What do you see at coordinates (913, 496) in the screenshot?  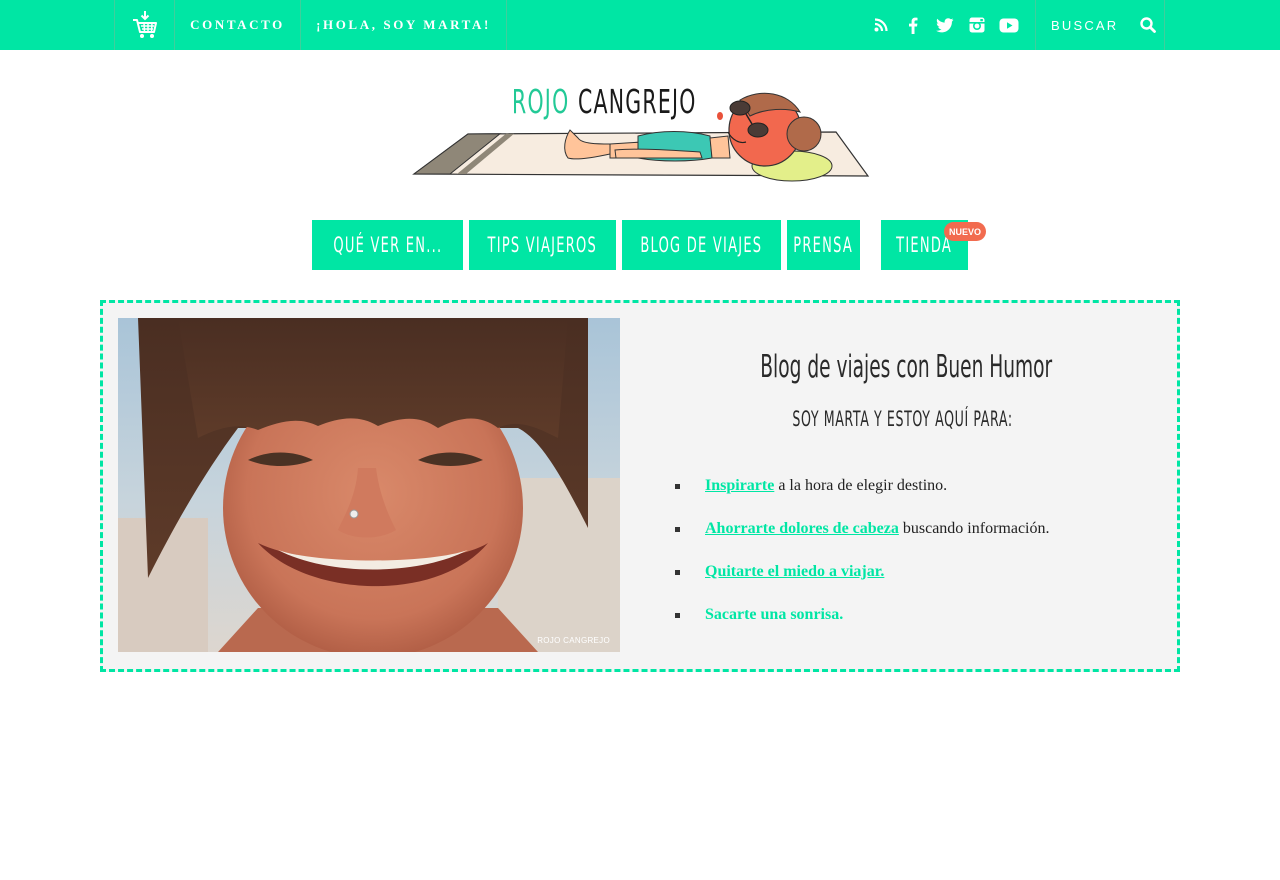 I see `list-item: Inspirarte a la hora de elegir destino.` at bounding box center [913, 496].